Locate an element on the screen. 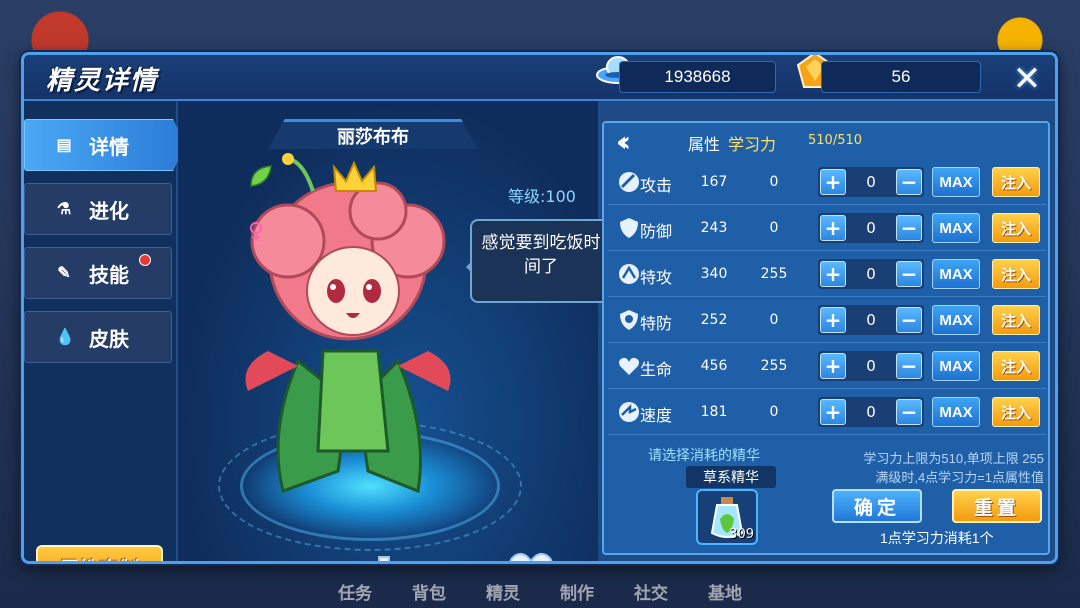 Image resolution: width=1080 pixels, height=608 pixels. speed-icon is located at coordinates (629, 412).